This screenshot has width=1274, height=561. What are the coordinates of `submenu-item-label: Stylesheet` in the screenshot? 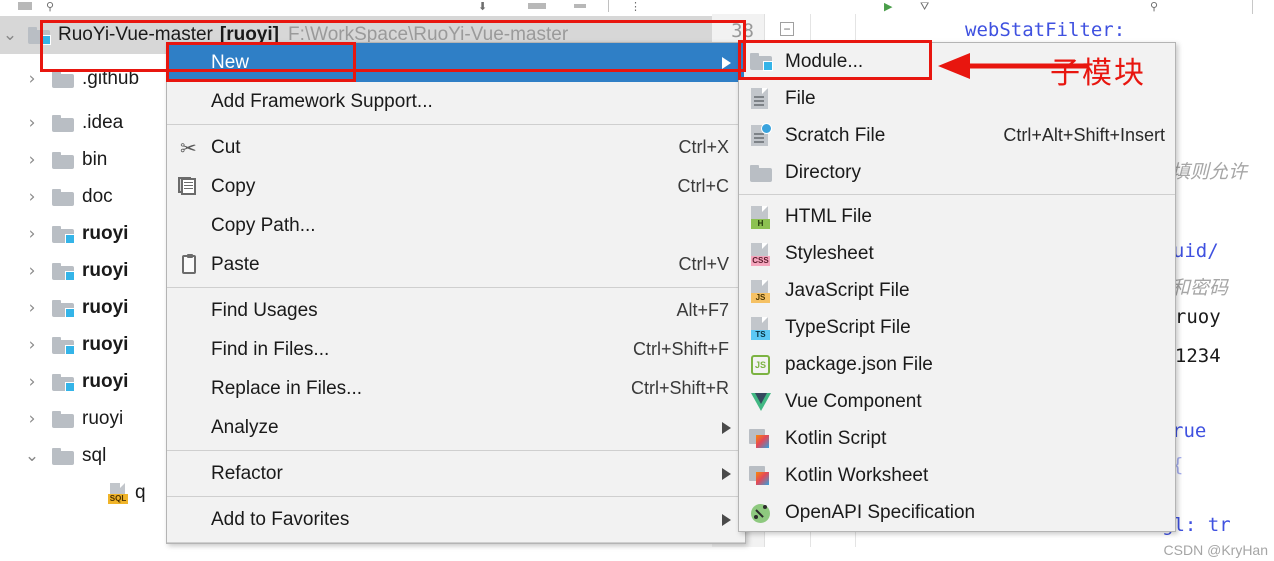 It's located at (829, 253).